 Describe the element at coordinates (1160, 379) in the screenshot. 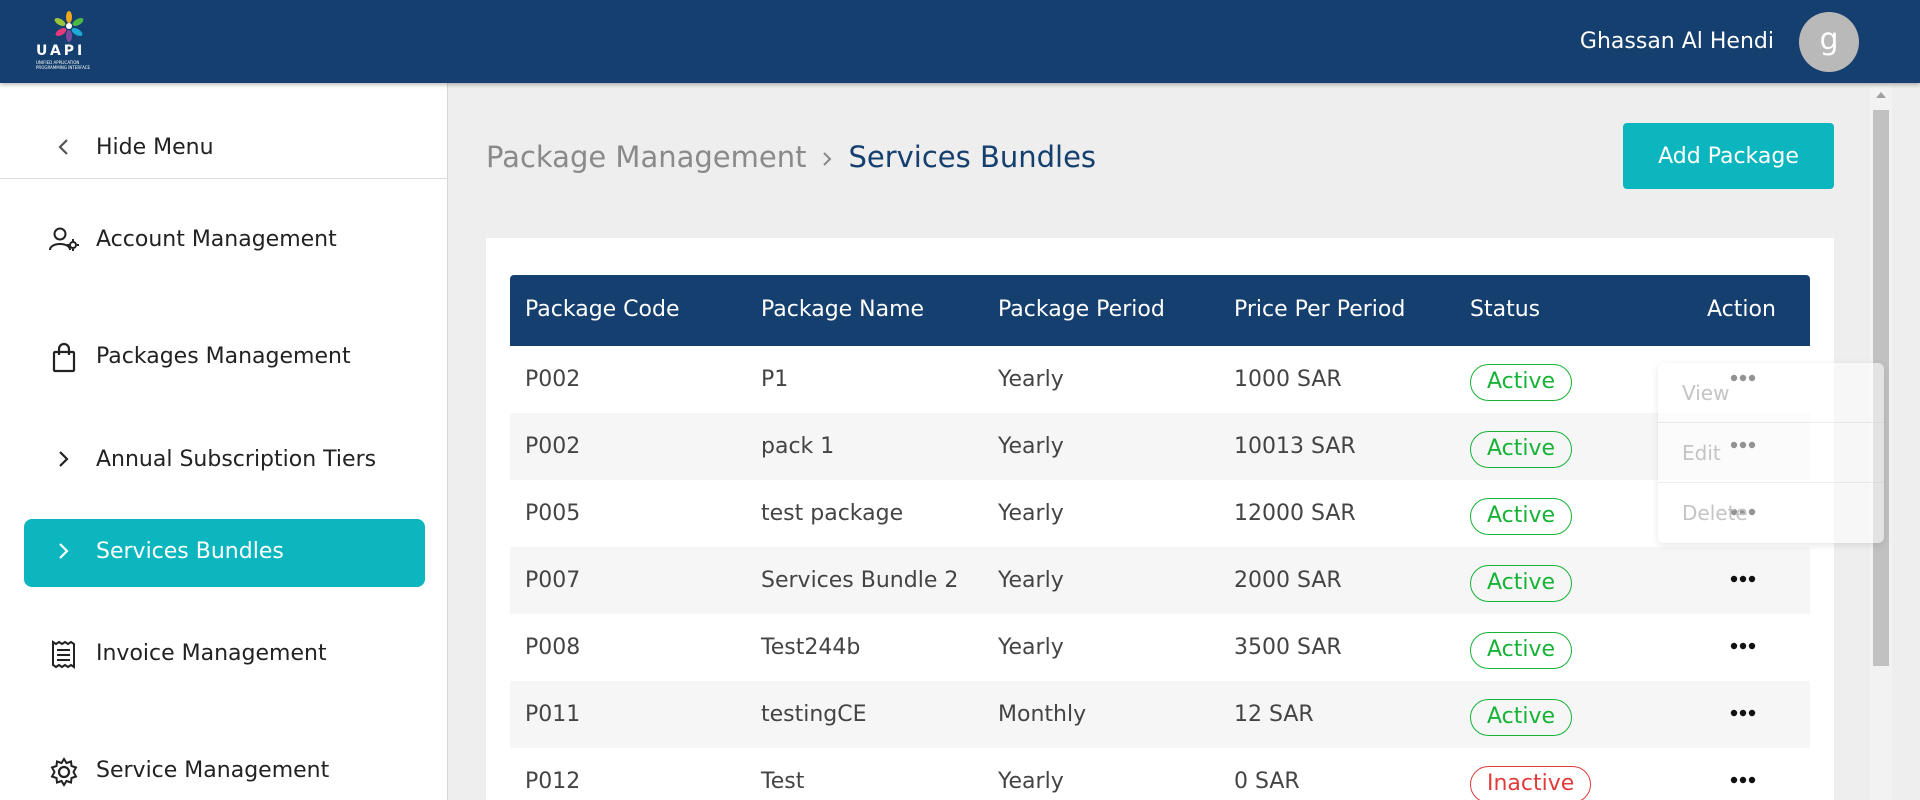

I see `table-row: P002 P1 Yearly 1000 SAR Active` at that location.